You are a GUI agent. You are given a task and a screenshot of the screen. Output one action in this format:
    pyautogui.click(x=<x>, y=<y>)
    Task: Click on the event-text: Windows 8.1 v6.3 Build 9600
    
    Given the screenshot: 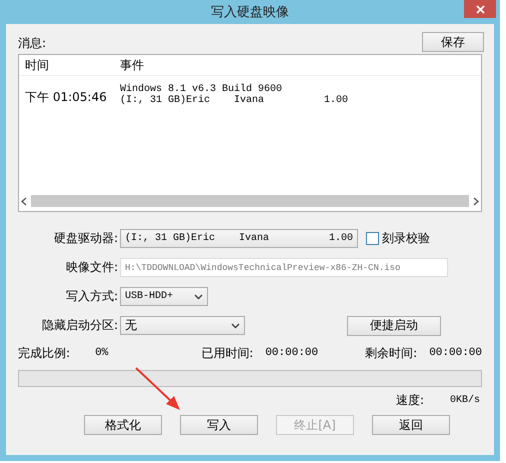 What is the action you would take?
    pyautogui.click(x=202, y=89)
    